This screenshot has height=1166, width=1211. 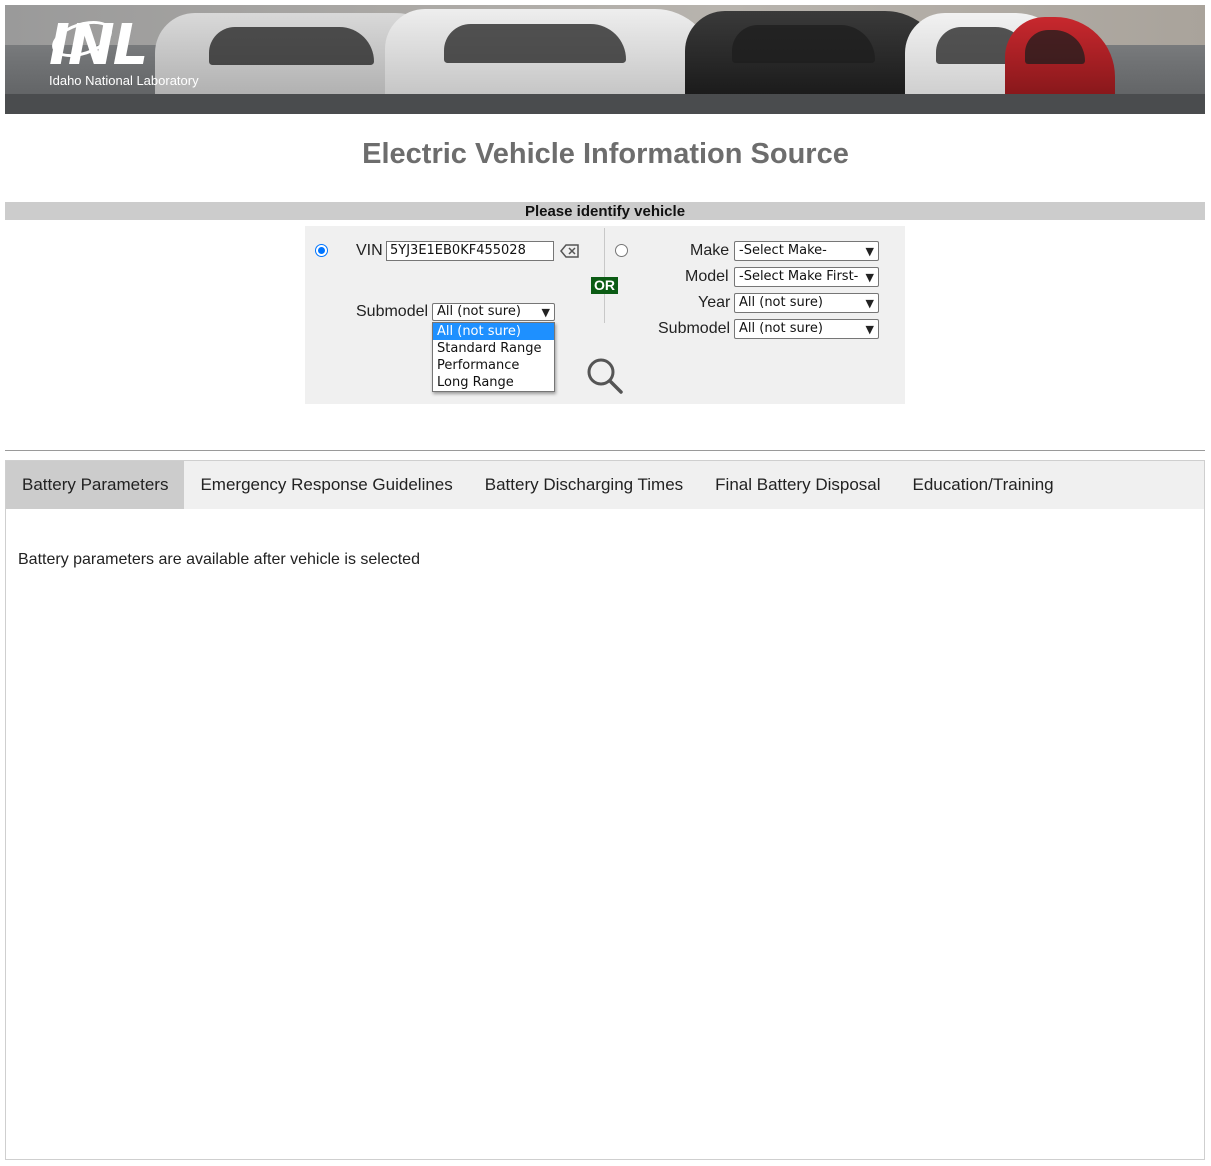 What do you see at coordinates (605, 104) in the screenshot?
I see `banner-ground` at bounding box center [605, 104].